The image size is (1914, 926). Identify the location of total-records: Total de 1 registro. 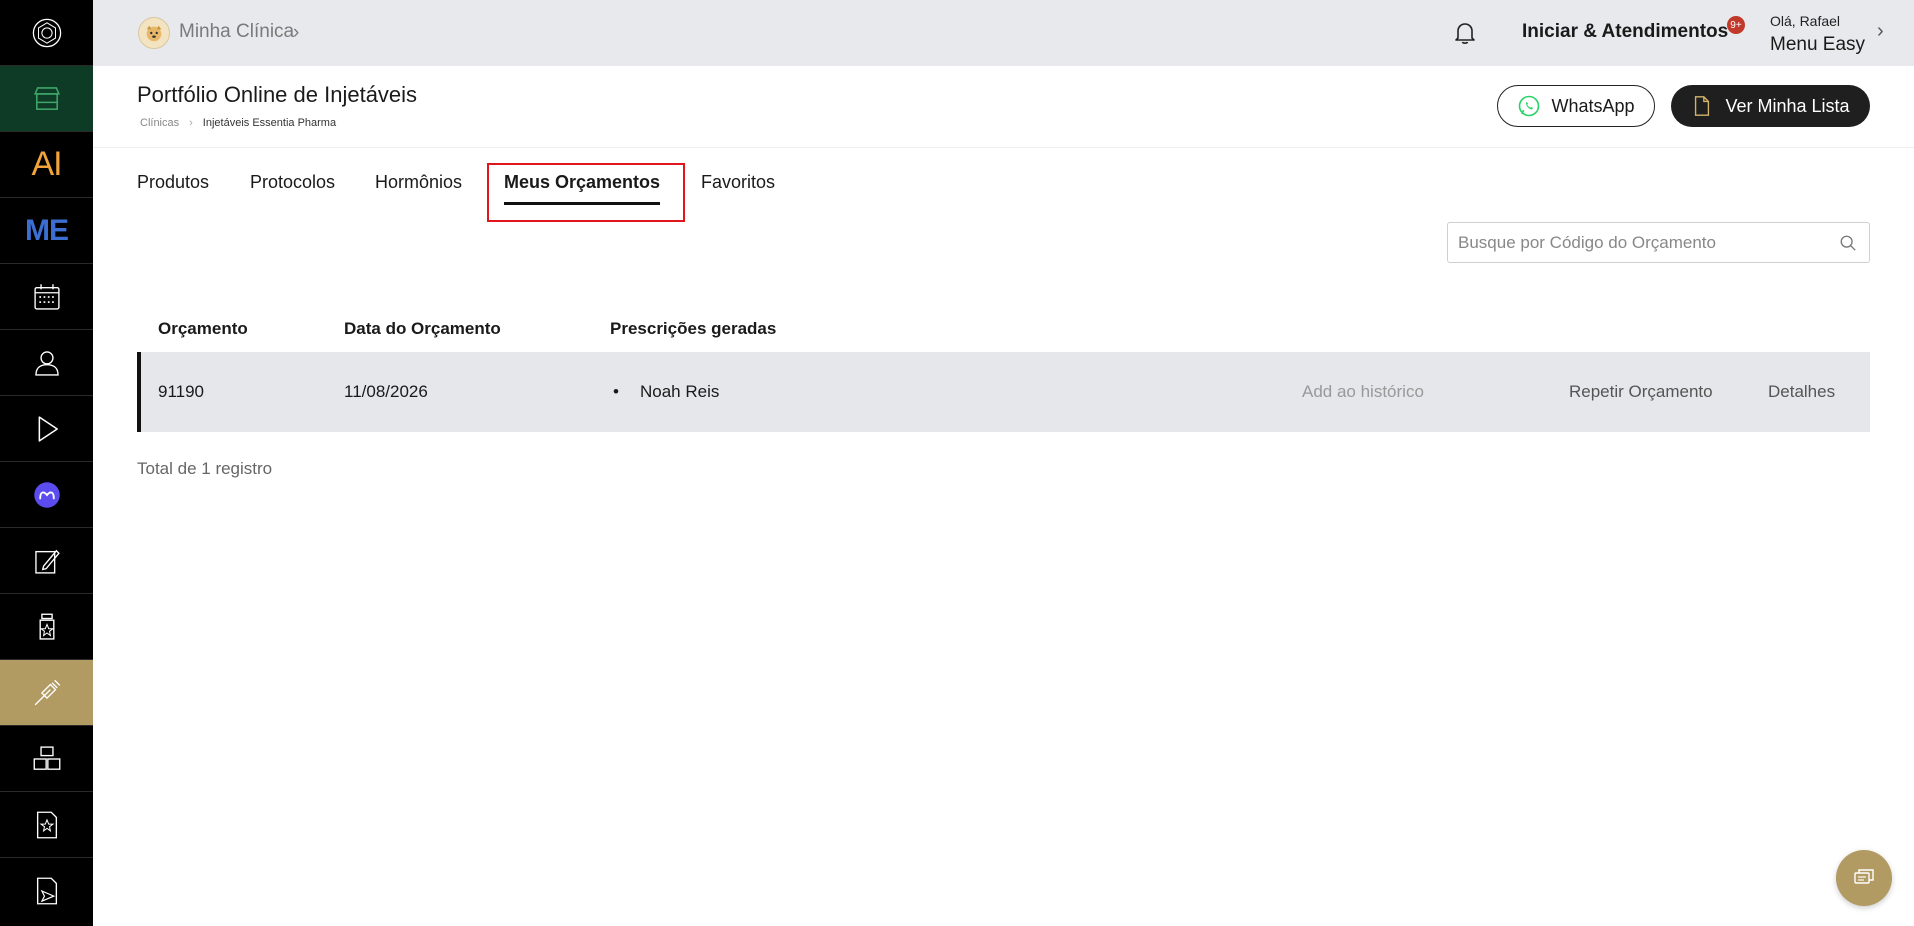
(205, 468).